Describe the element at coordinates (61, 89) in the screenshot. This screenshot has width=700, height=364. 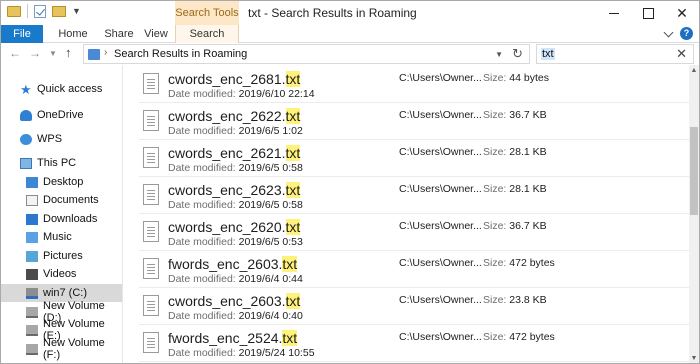
I see `sidebar-item-quick-access: ★ Quick access` at that location.